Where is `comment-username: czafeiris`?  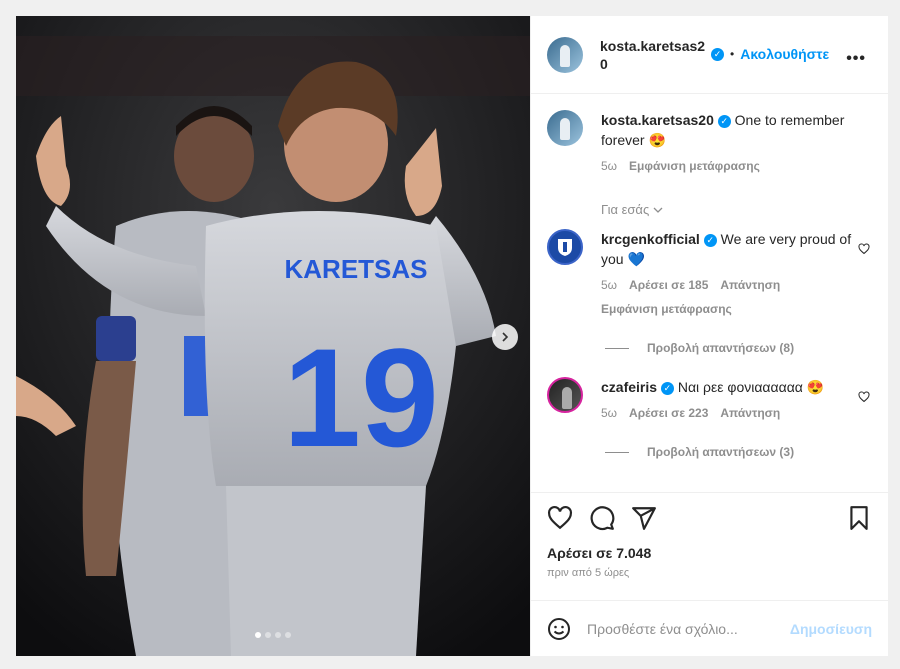
comment-username: czafeiris is located at coordinates (629, 387).